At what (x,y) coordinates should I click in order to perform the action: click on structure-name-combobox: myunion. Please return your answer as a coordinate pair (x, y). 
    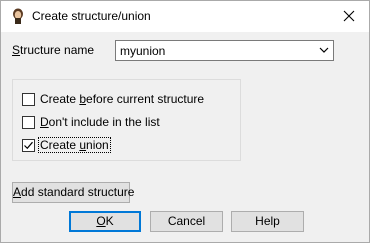
    Looking at the image, I should click on (224, 50).